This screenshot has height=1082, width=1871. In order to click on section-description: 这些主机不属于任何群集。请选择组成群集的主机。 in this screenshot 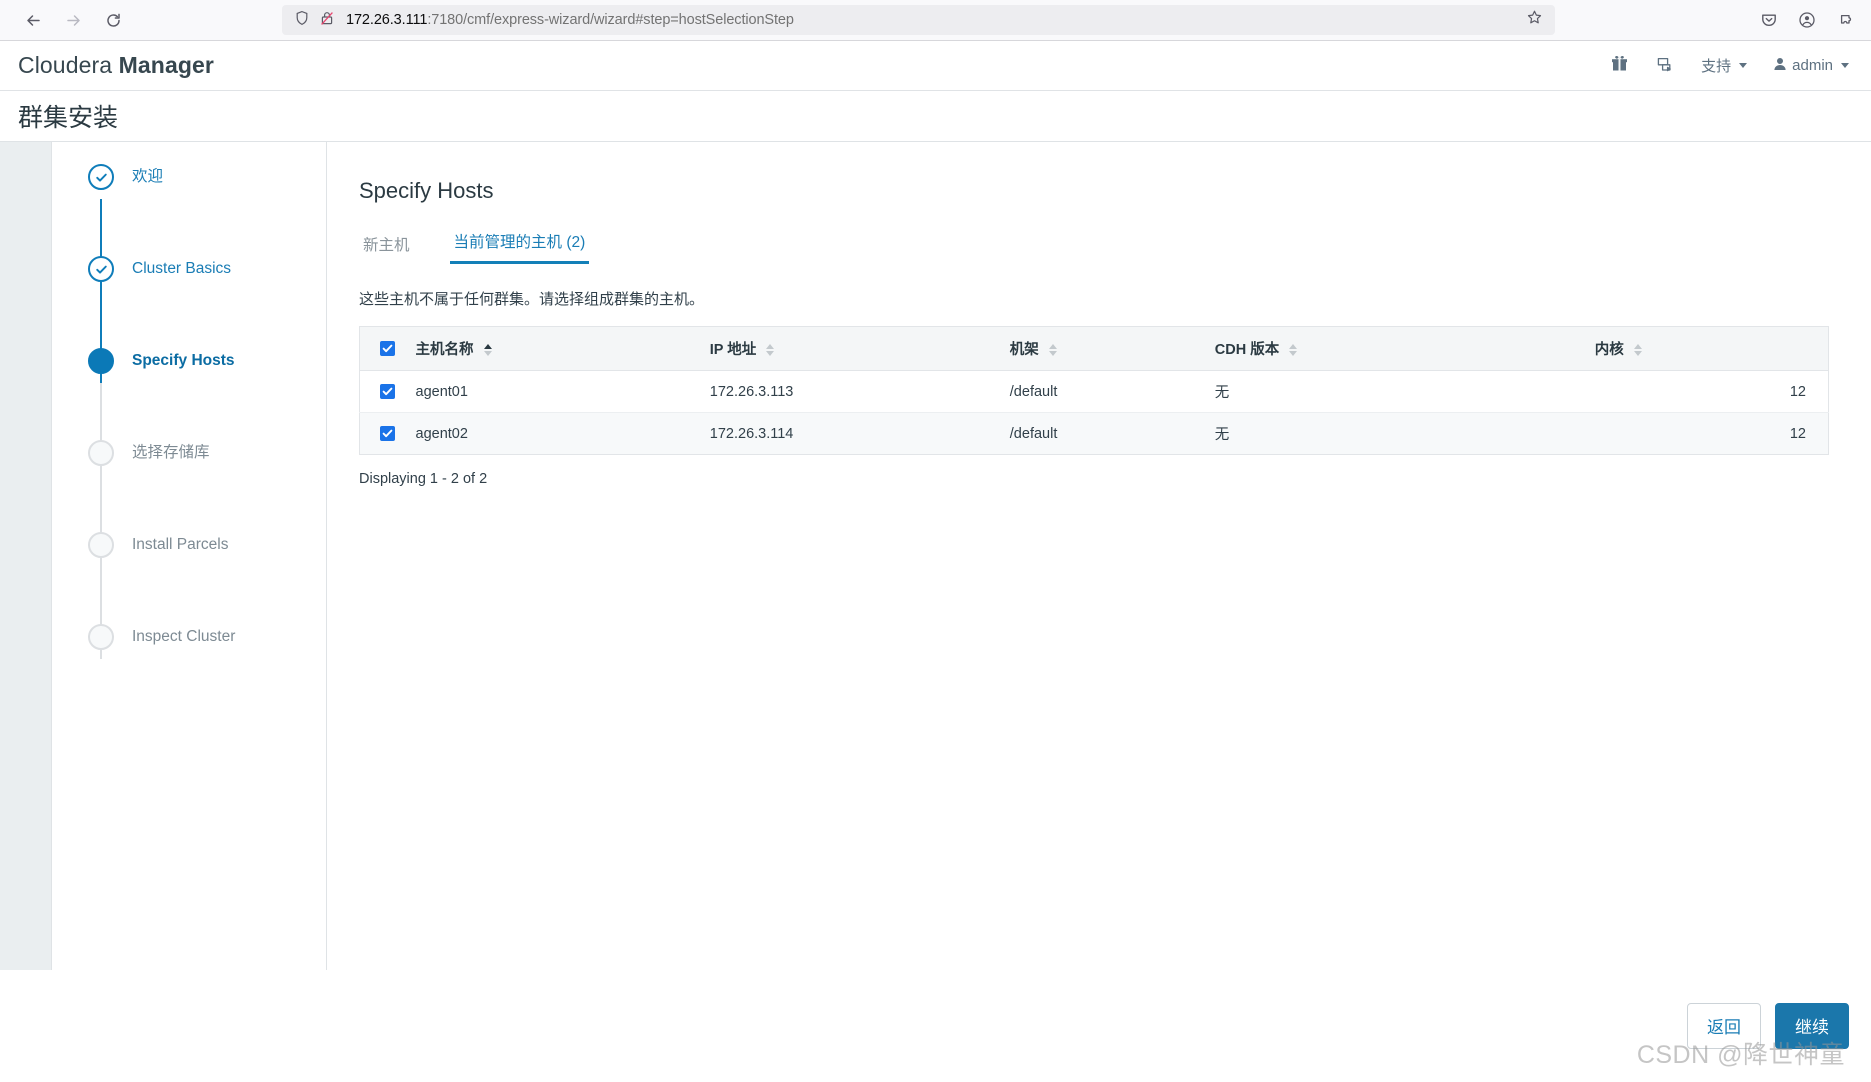, I will do `click(532, 299)`.